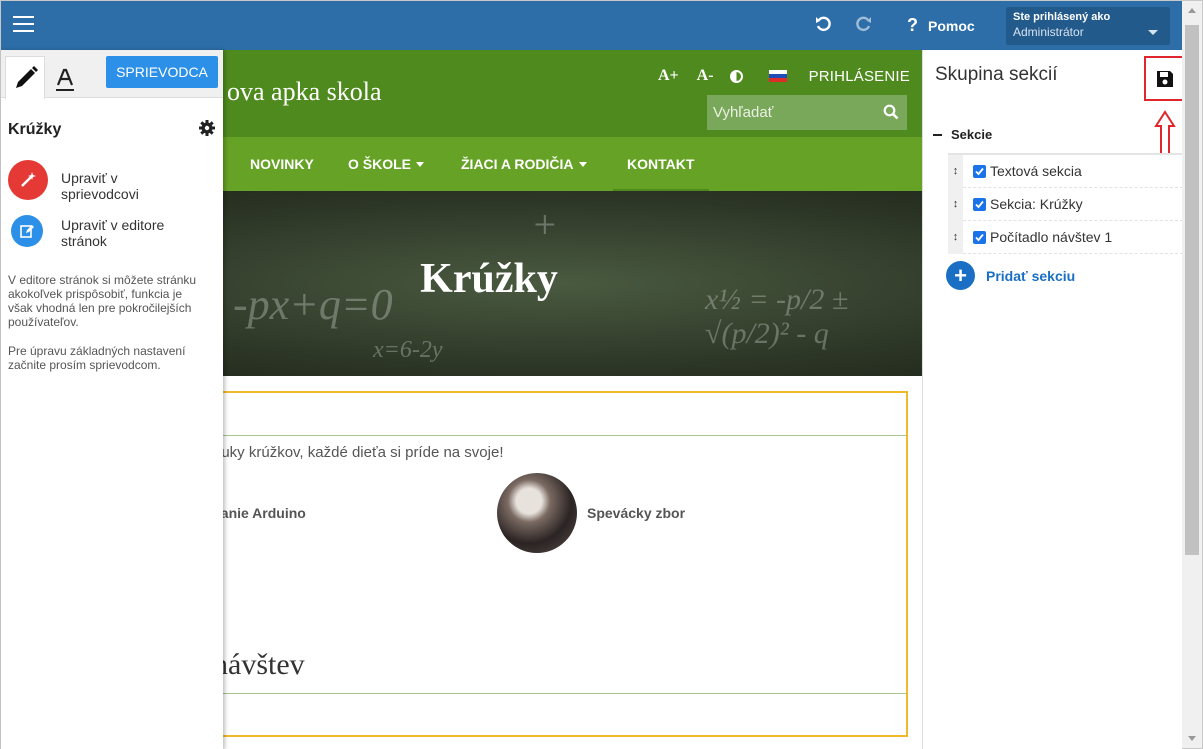 The width and height of the screenshot is (1203, 749). What do you see at coordinates (27, 231) in the screenshot?
I see `edit-icon` at bounding box center [27, 231].